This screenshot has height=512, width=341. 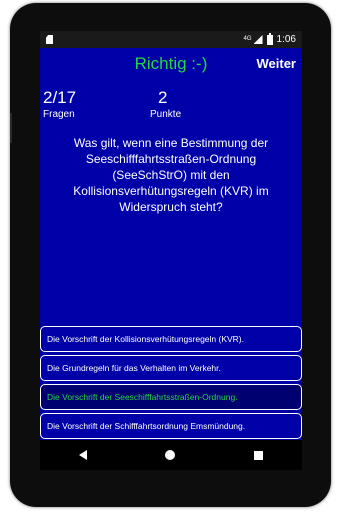 What do you see at coordinates (171, 39) in the screenshot?
I see `status-bar: 4G 1:06` at bounding box center [171, 39].